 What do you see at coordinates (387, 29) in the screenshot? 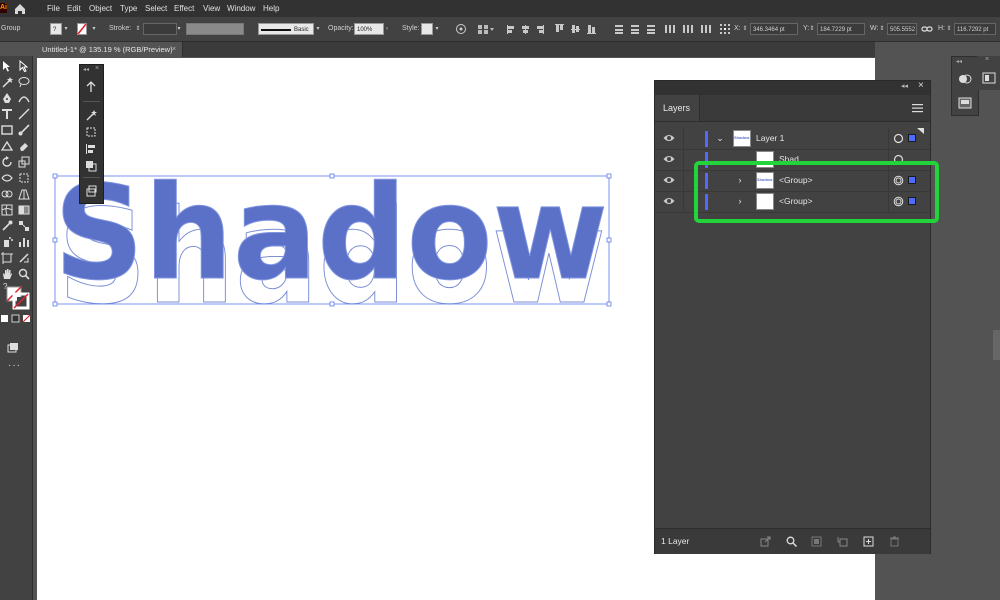
I see `chevron-right-icon: ›` at bounding box center [387, 29].